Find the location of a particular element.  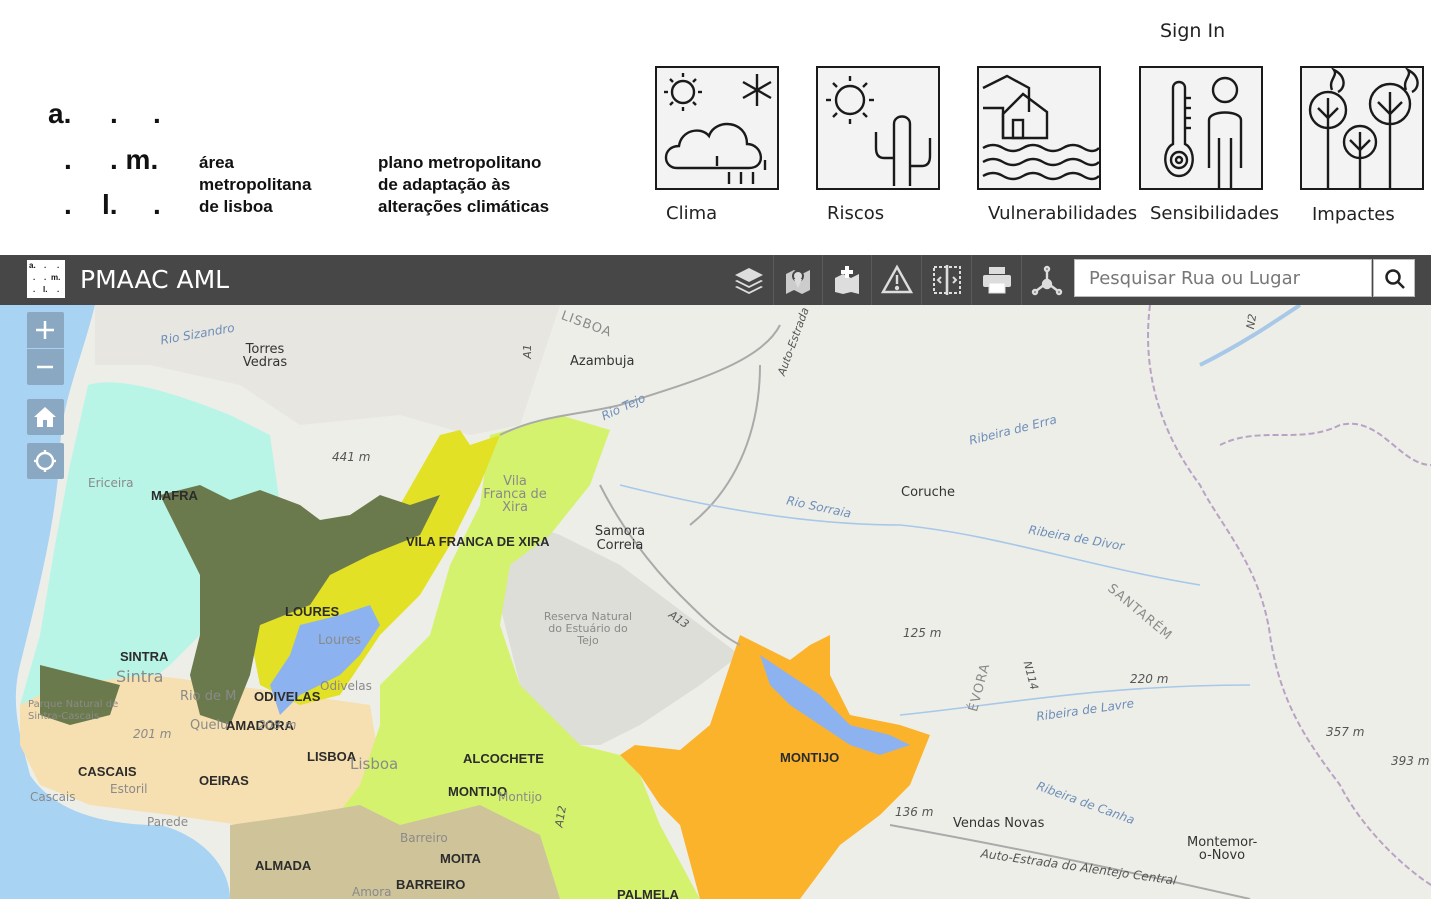

map-label-place: Torres Vedras is located at coordinates (265, 356).